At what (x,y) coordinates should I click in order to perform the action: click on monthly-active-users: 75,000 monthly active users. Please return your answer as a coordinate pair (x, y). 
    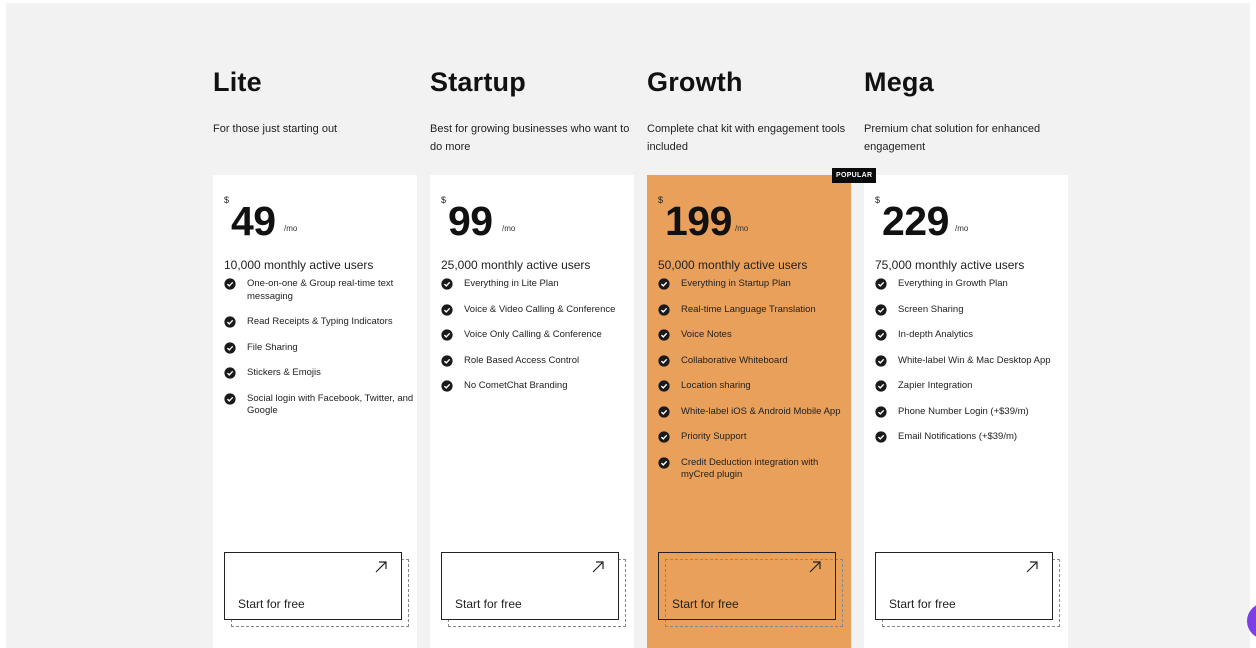
    Looking at the image, I should click on (950, 265).